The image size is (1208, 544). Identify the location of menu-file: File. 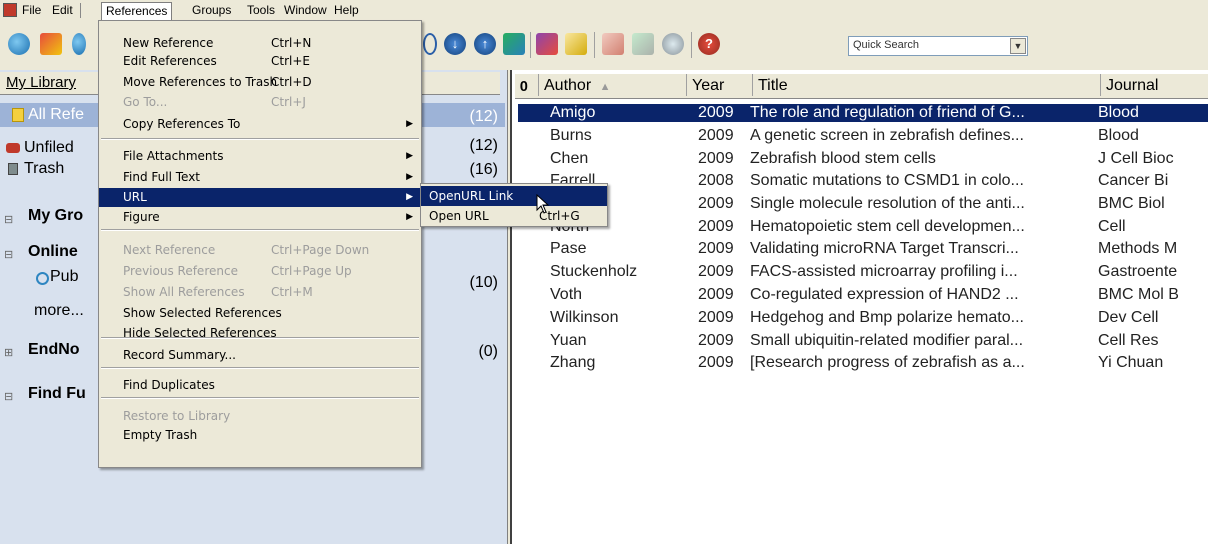
(31, 10).